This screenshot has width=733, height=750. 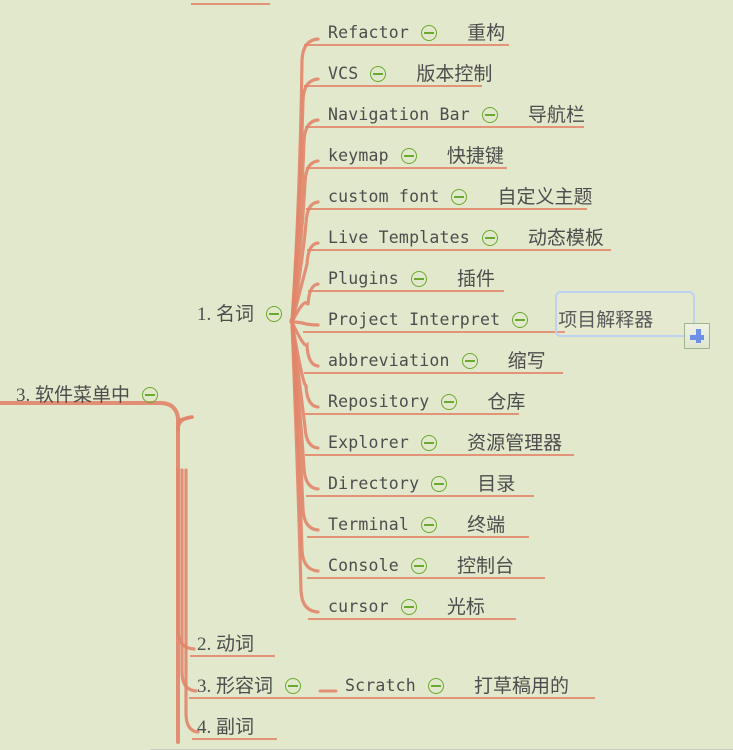 What do you see at coordinates (226, 644) in the screenshot?
I see `branch-label: 2. 动词` at bounding box center [226, 644].